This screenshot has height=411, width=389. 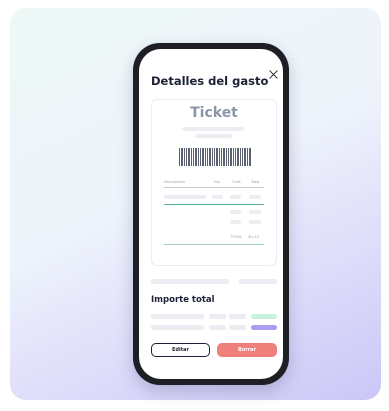 What do you see at coordinates (255, 182) in the screenshot?
I see `column-header: Total` at bounding box center [255, 182].